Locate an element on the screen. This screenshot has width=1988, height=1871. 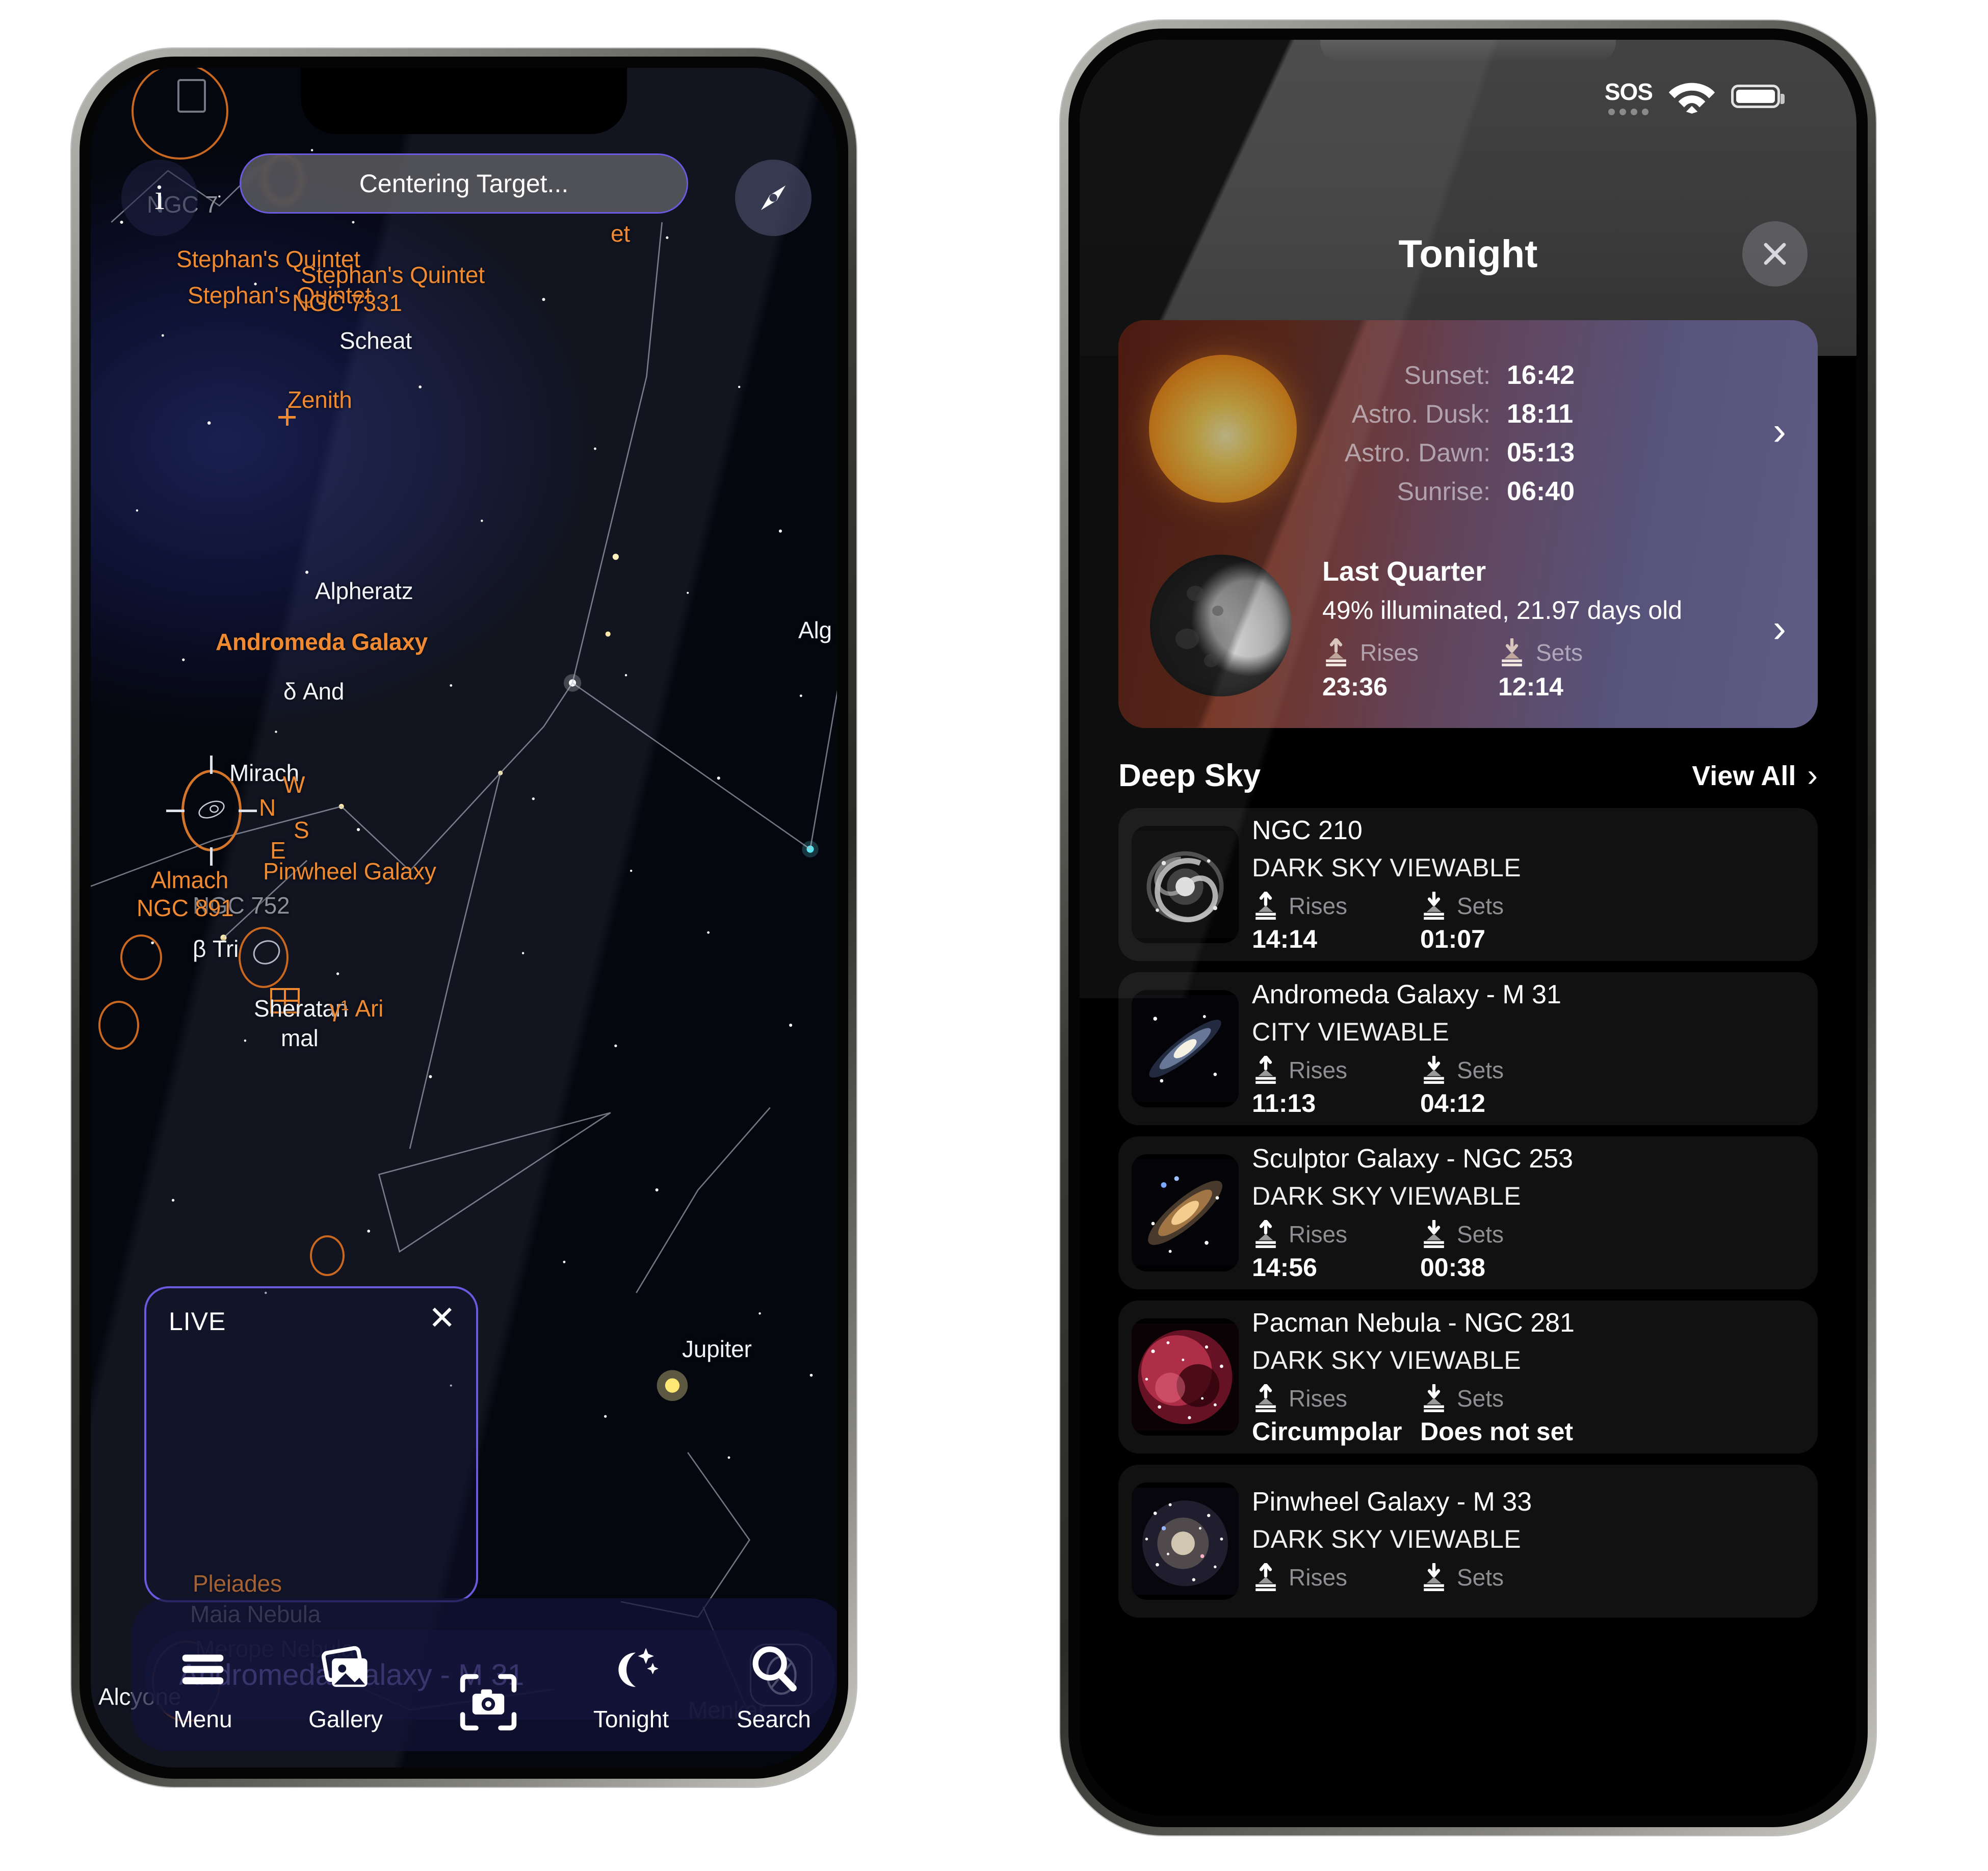
moon-rises-col: Rises 23:36 is located at coordinates (1410, 669).